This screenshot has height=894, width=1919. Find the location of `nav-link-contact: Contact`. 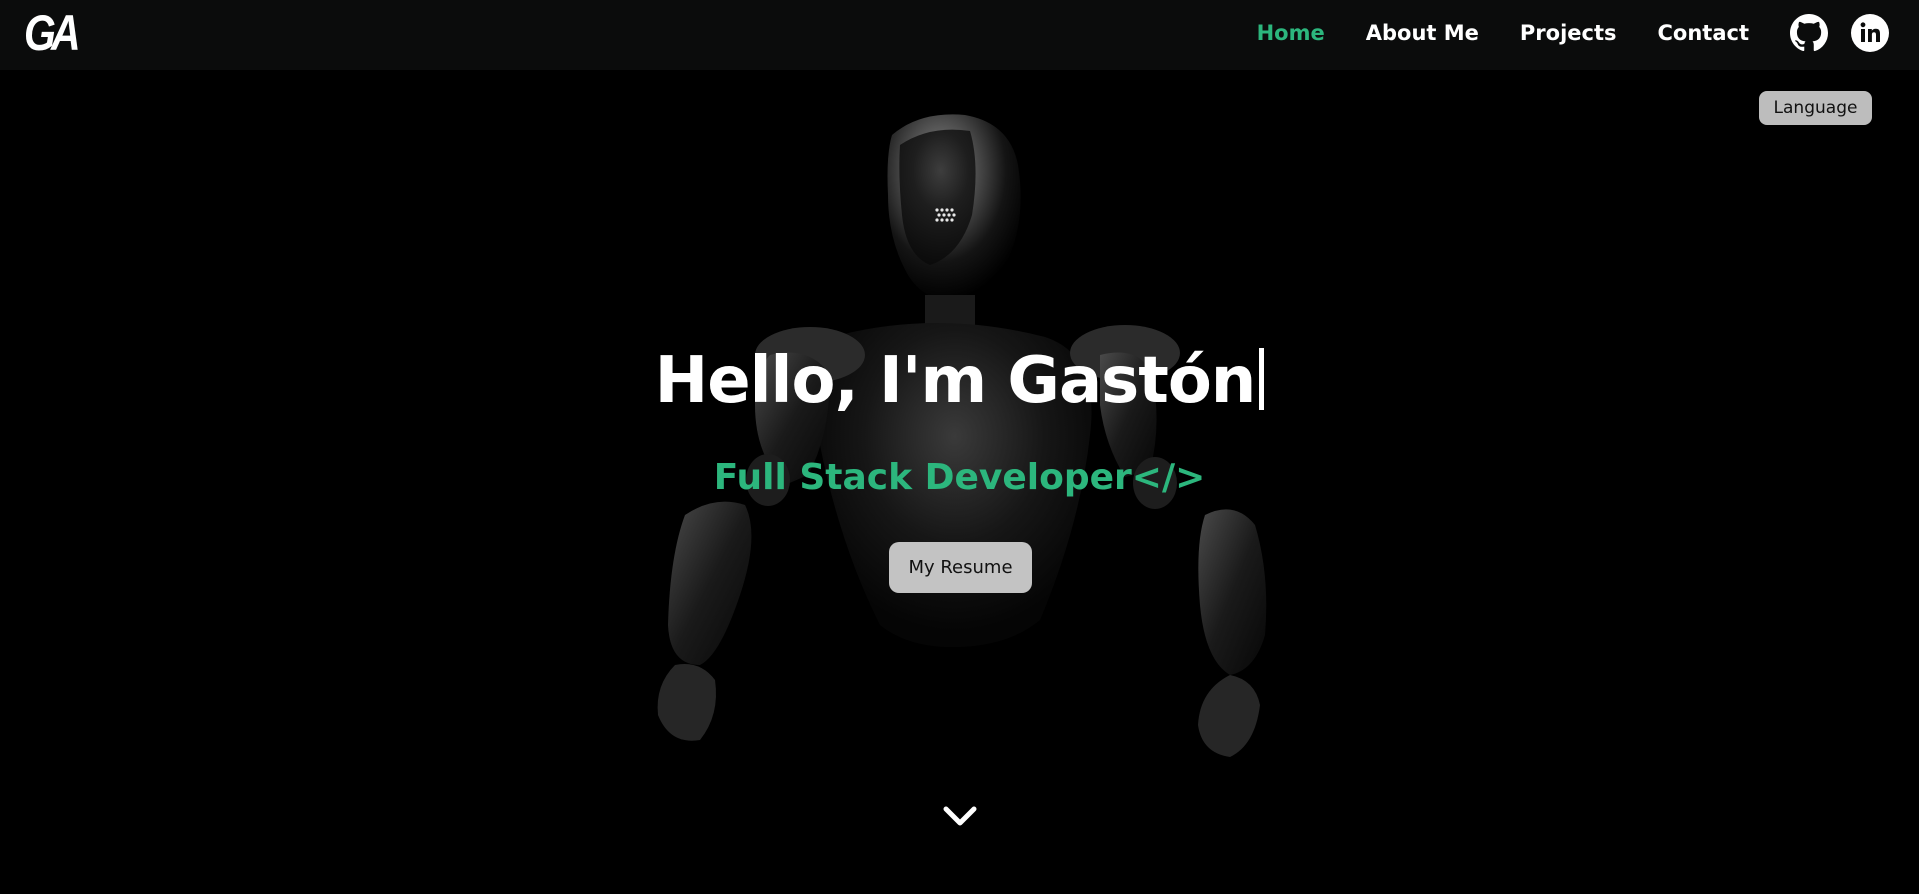

nav-link-contact: Contact is located at coordinates (1704, 33).